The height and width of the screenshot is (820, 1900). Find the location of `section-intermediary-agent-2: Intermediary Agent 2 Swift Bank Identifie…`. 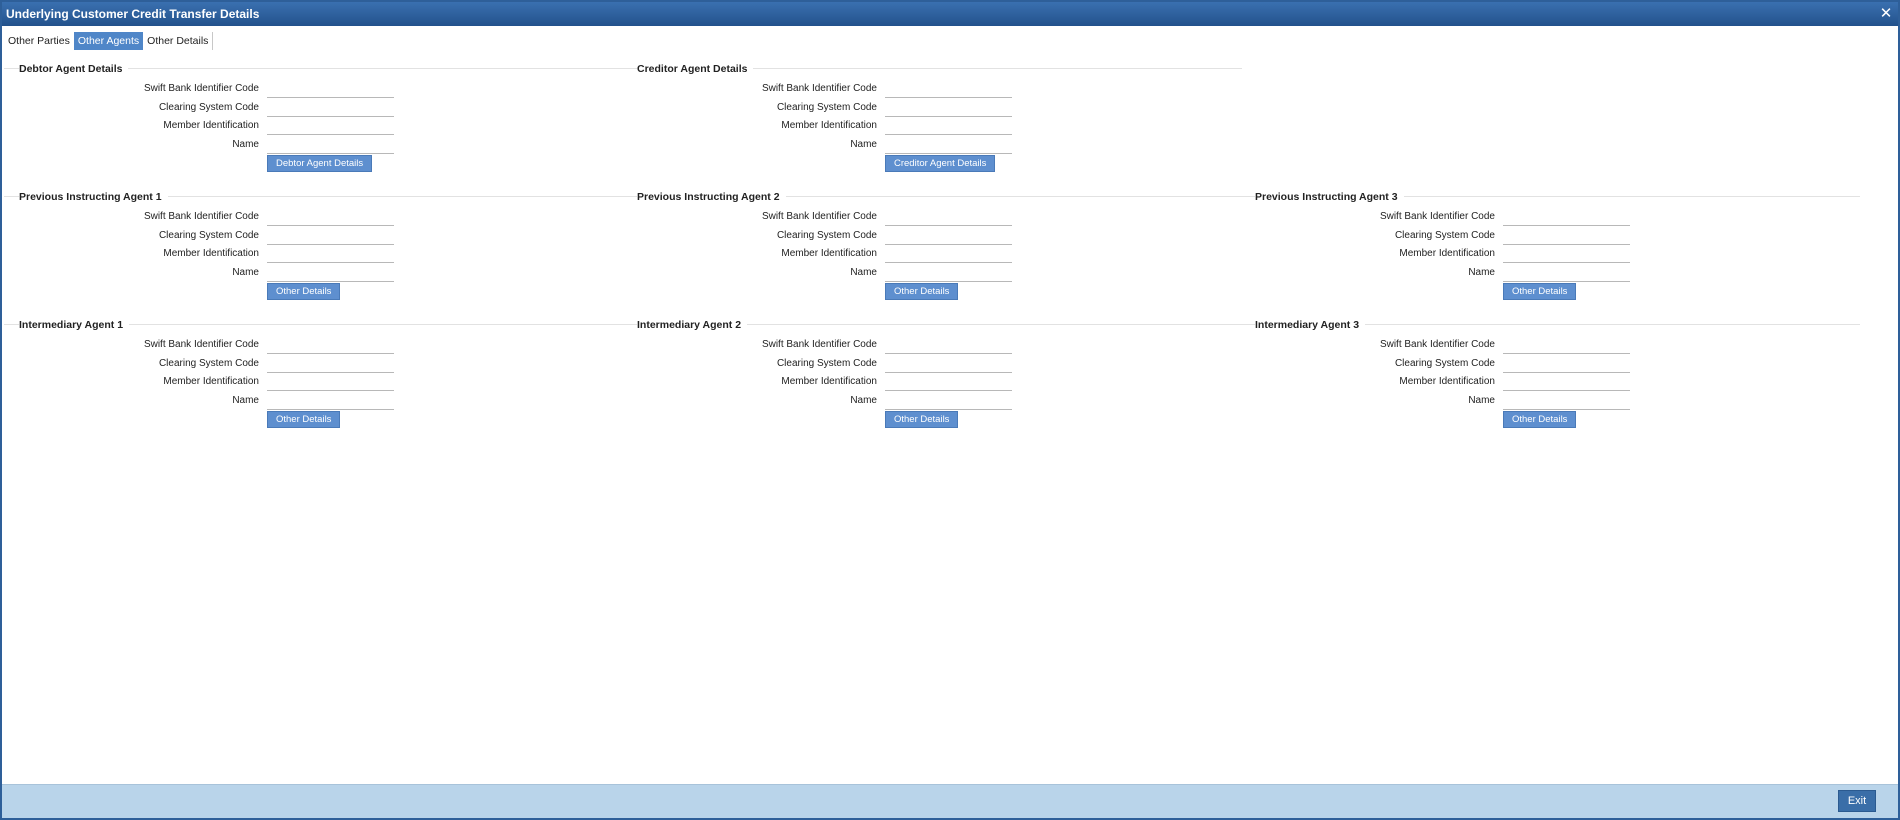

section-intermediary-agent-2: Intermediary Agent 2 Swift Bank Identifie… is located at coordinates (932, 383).